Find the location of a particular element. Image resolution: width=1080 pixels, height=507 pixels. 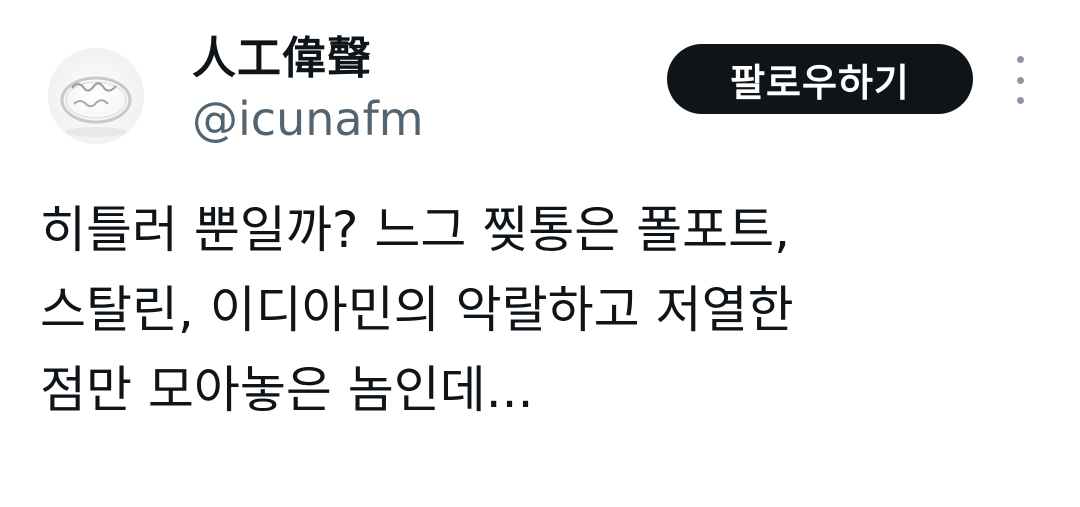

tweet-text-line: 히틀러 뿐일까? 느그 찢통은 폴포트, is located at coordinates (415, 230).